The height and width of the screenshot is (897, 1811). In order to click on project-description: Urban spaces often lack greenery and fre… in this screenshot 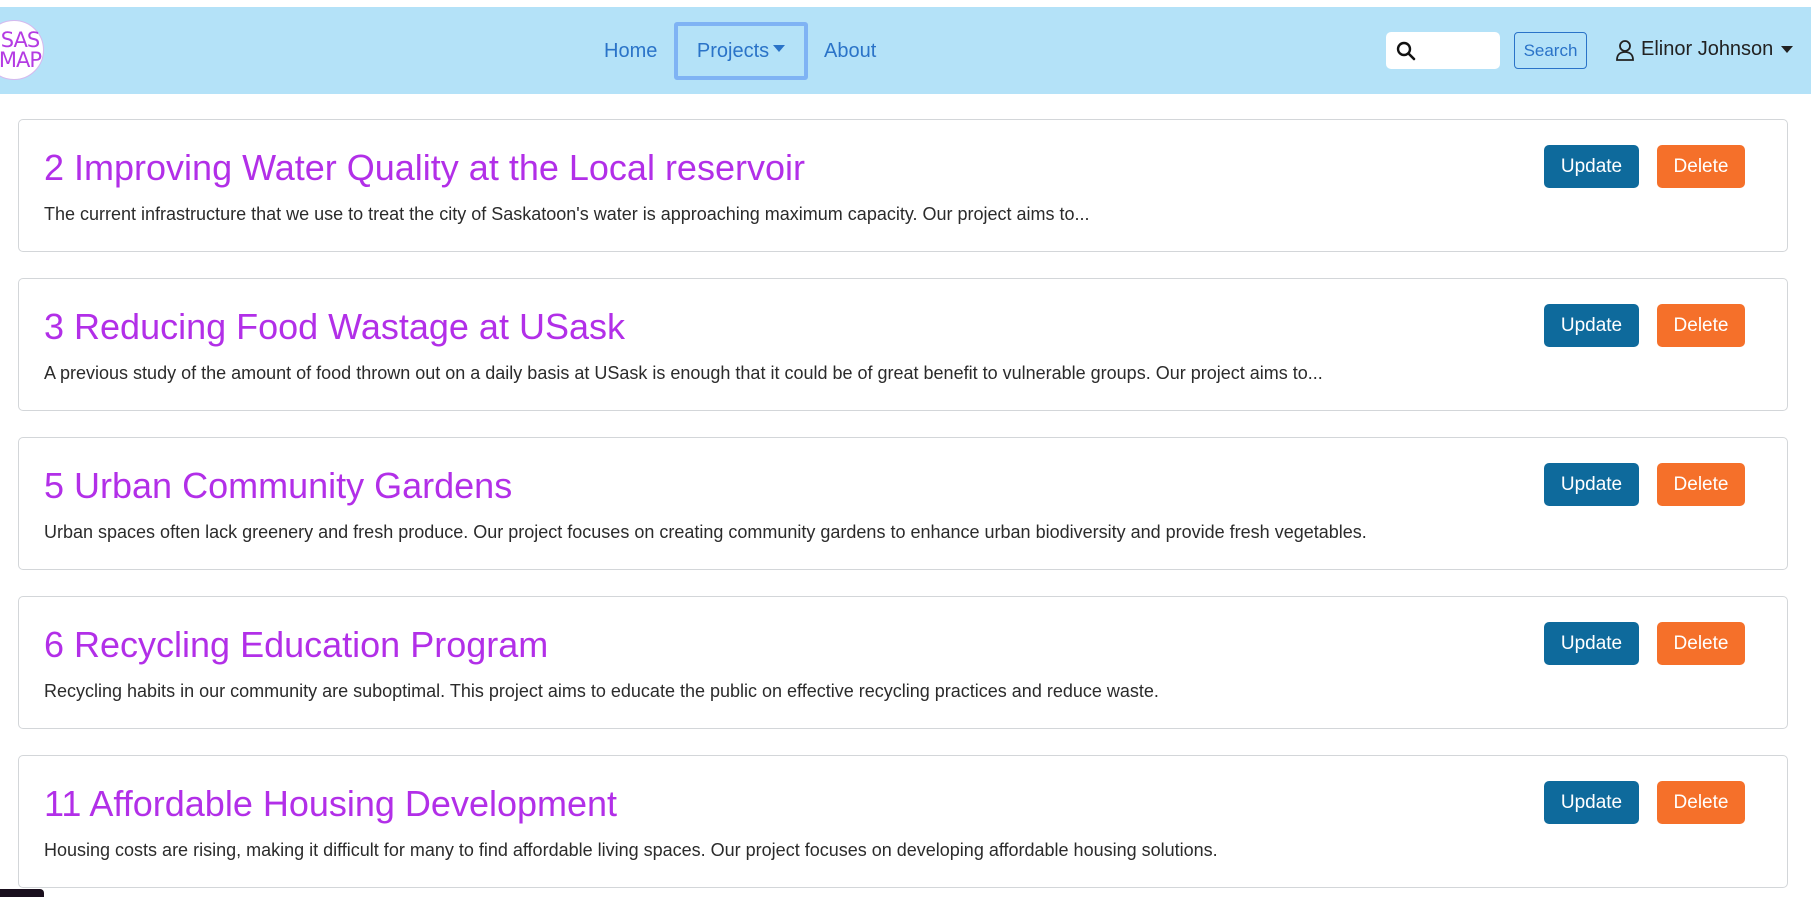, I will do `click(705, 532)`.